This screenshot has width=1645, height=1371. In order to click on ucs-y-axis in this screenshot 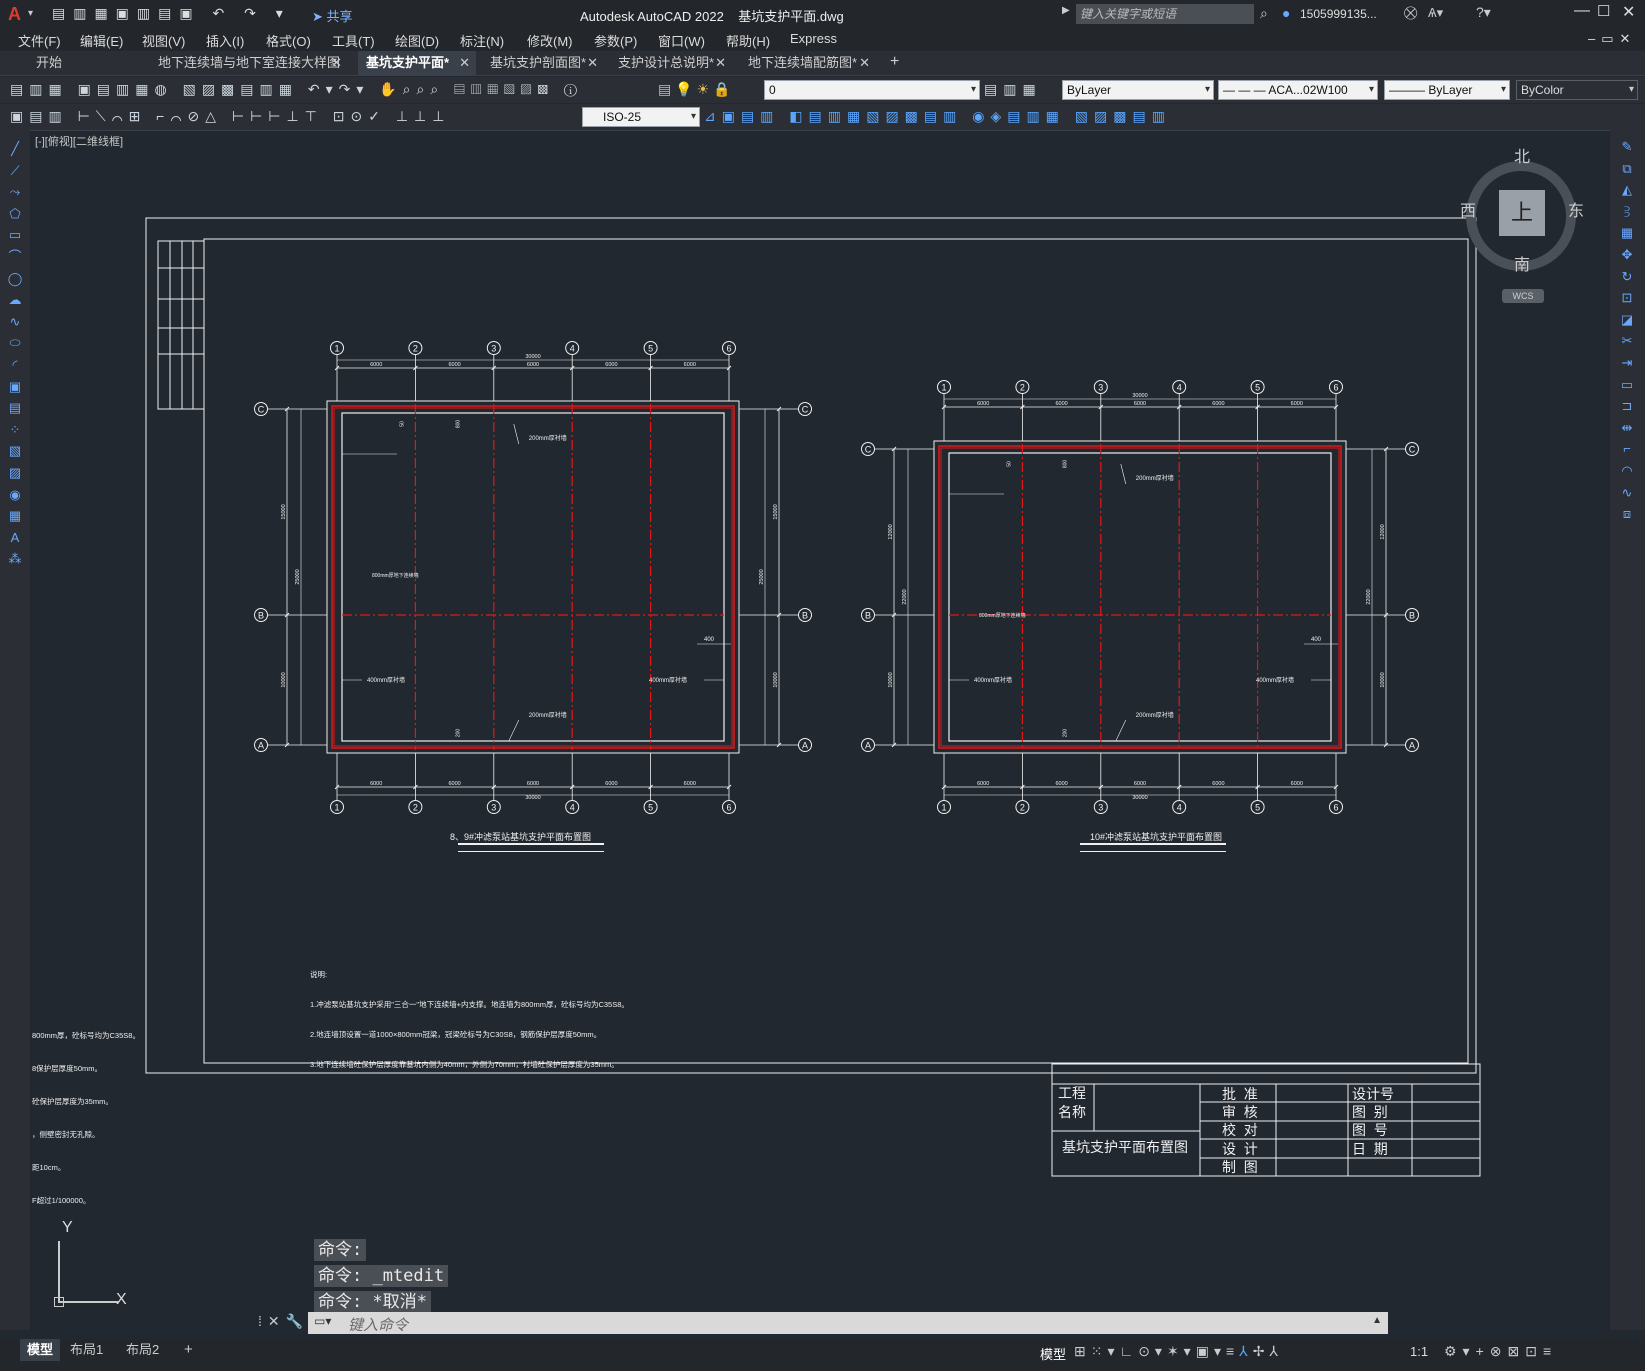, I will do `click(59, 1271)`.